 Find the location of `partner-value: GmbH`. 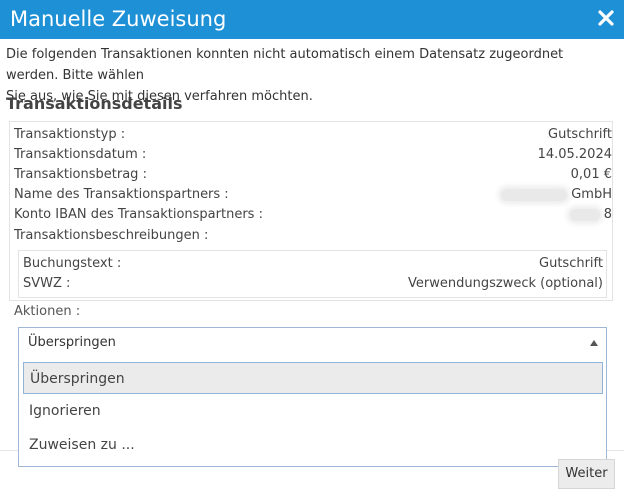

partner-value: GmbH is located at coordinates (556, 195).